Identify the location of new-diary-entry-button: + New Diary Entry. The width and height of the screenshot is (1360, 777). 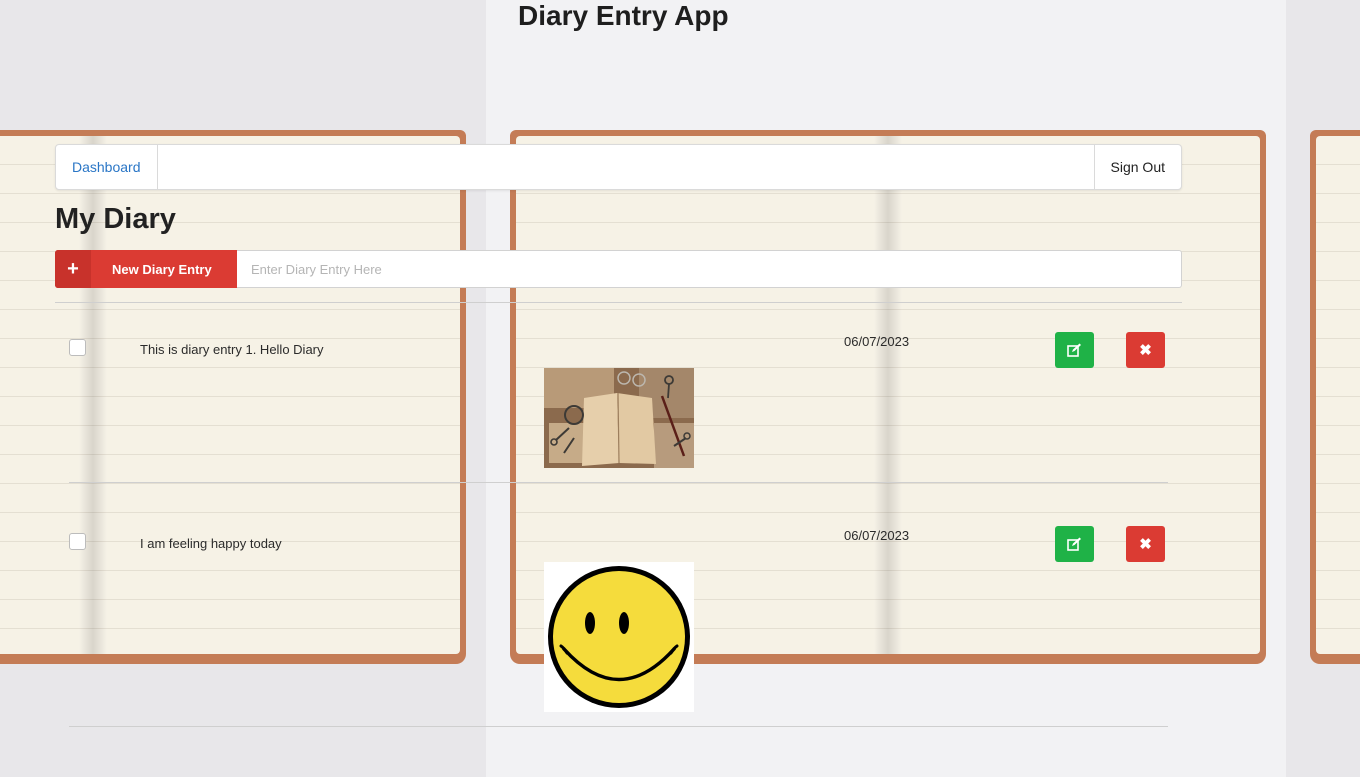
(146, 269).